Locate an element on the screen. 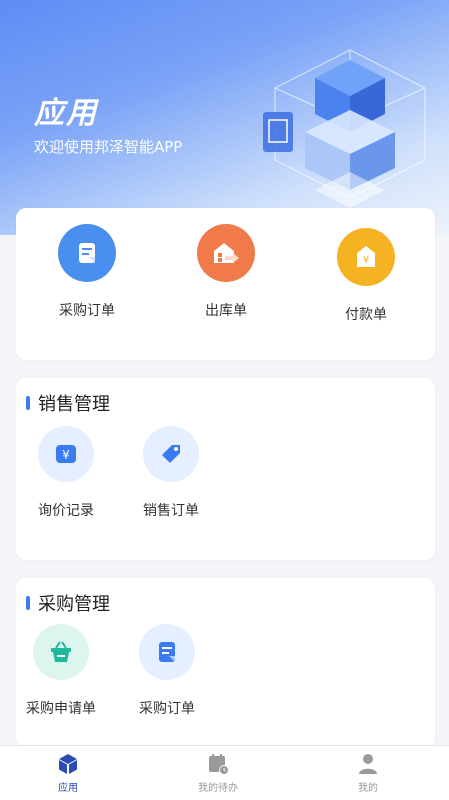  quick-action-label: 付款单 is located at coordinates (366, 315).